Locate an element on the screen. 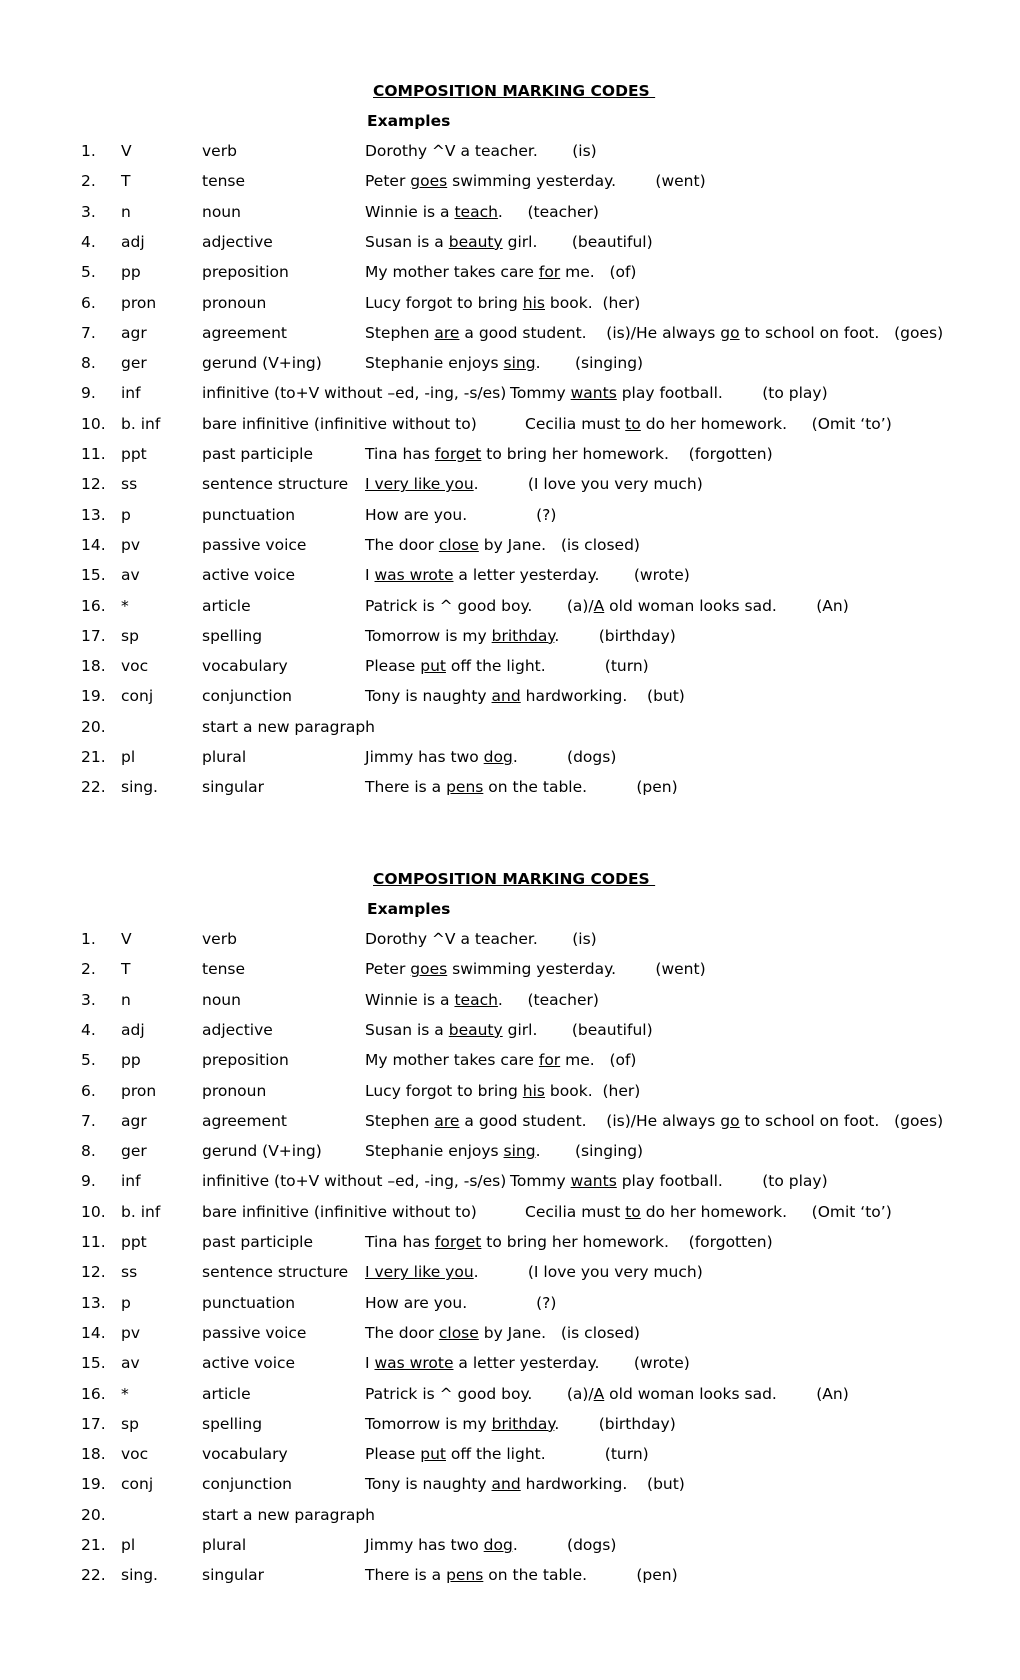 The width and height of the screenshot is (1020, 1680). example-sentence: Dorothy ^V a teacher. (is) is located at coordinates (481, 939).